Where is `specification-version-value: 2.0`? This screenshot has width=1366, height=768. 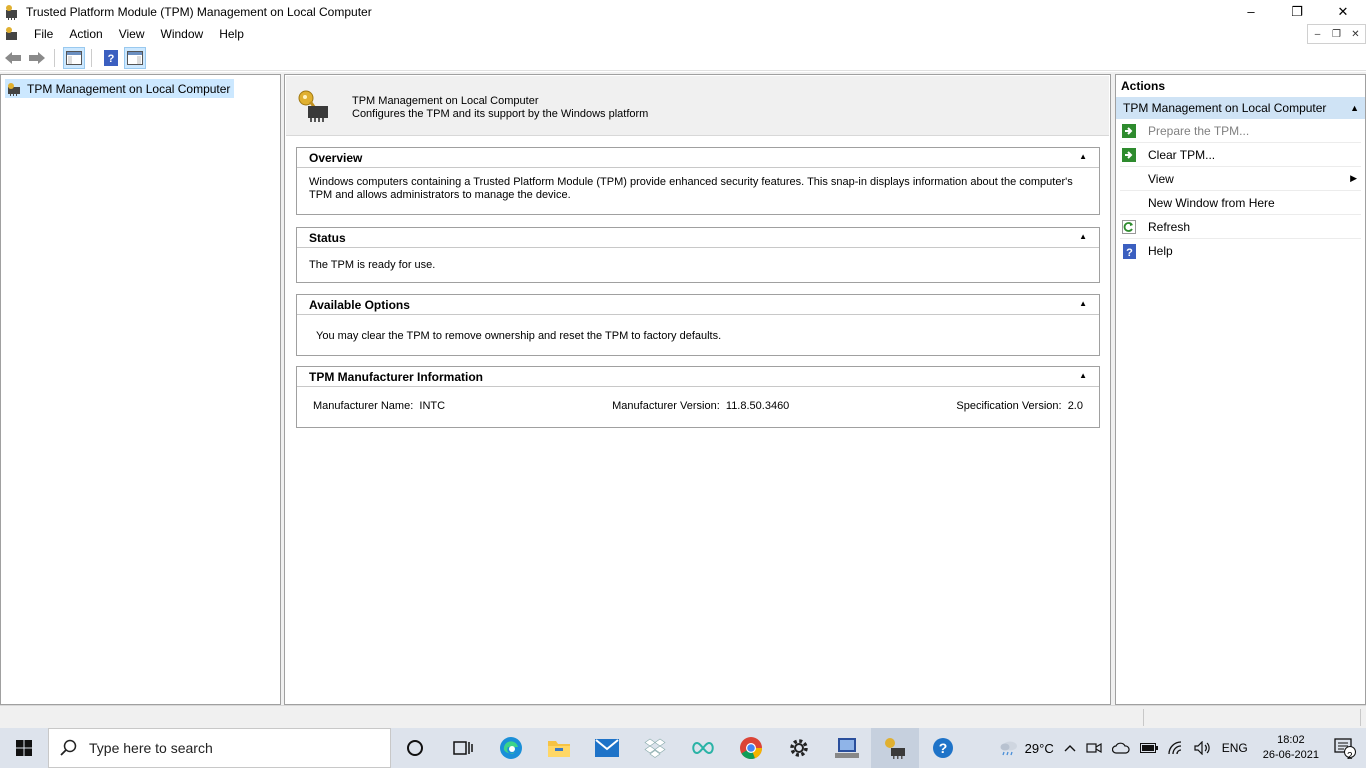 specification-version-value: 2.0 is located at coordinates (1075, 406).